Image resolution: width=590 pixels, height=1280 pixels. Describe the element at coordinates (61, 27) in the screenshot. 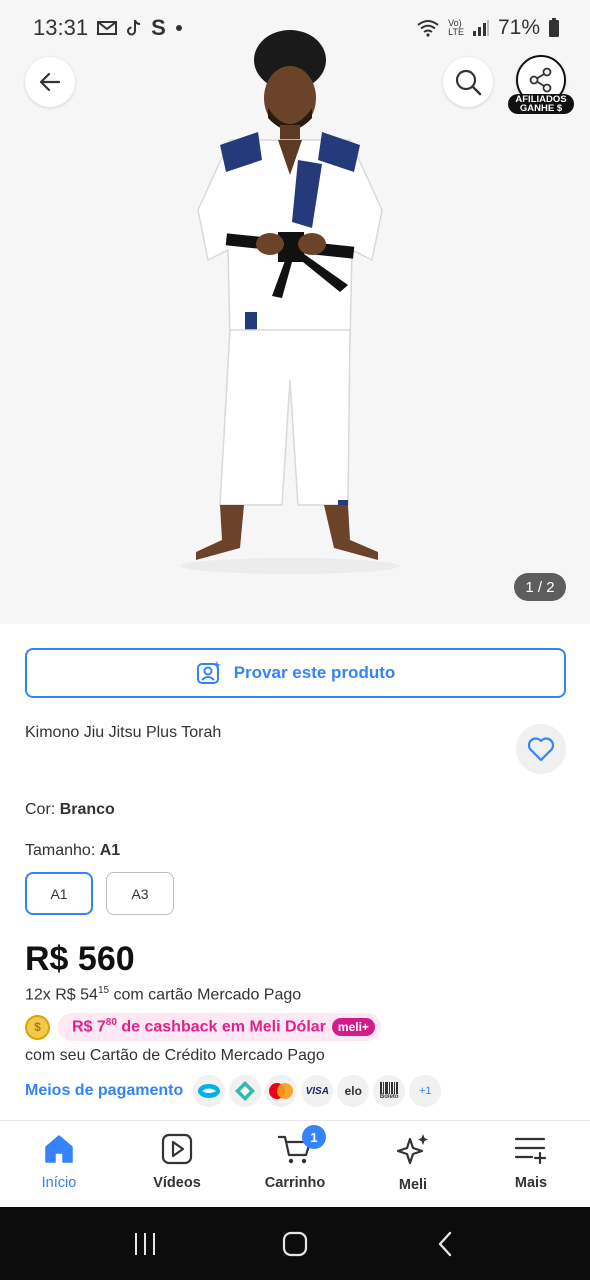

I see `status-time: 13:31` at that location.